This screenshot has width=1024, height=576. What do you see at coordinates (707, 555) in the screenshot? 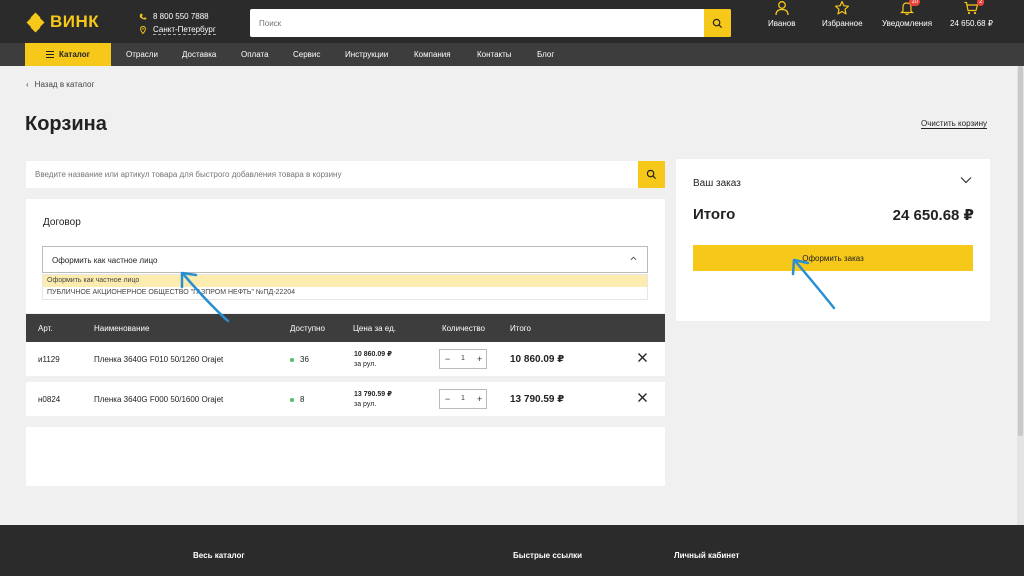
I see `footer-heading-account: Личный кабинет` at bounding box center [707, 555].